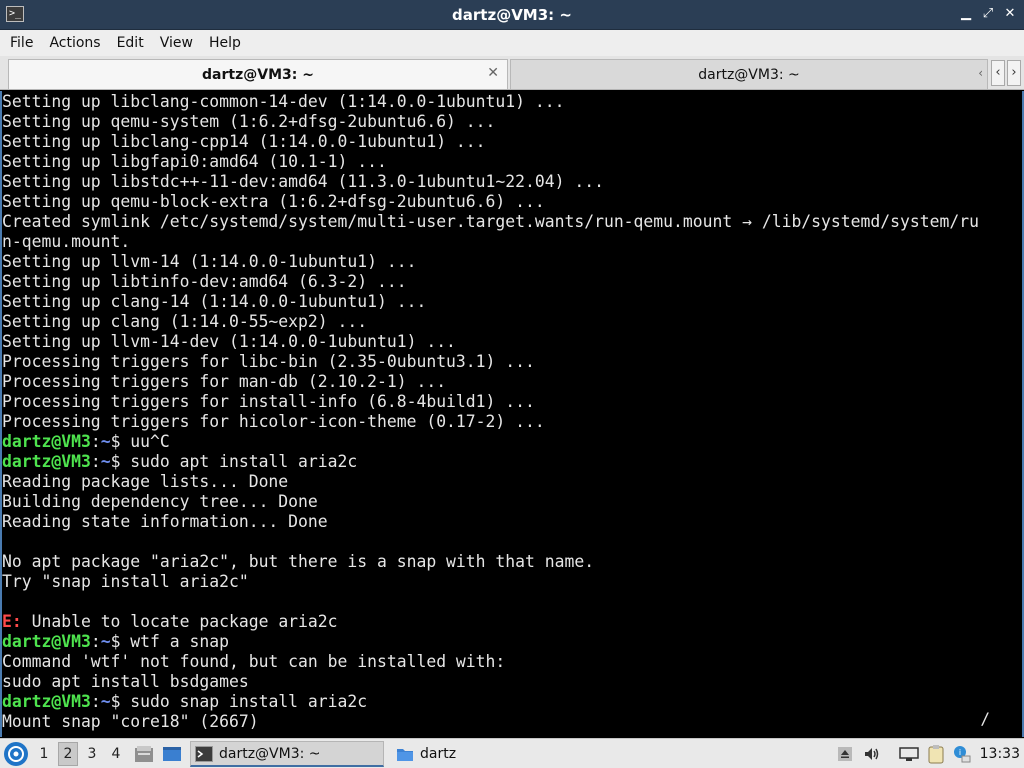  I want to click on clipboard-icon, so click(936, 754).